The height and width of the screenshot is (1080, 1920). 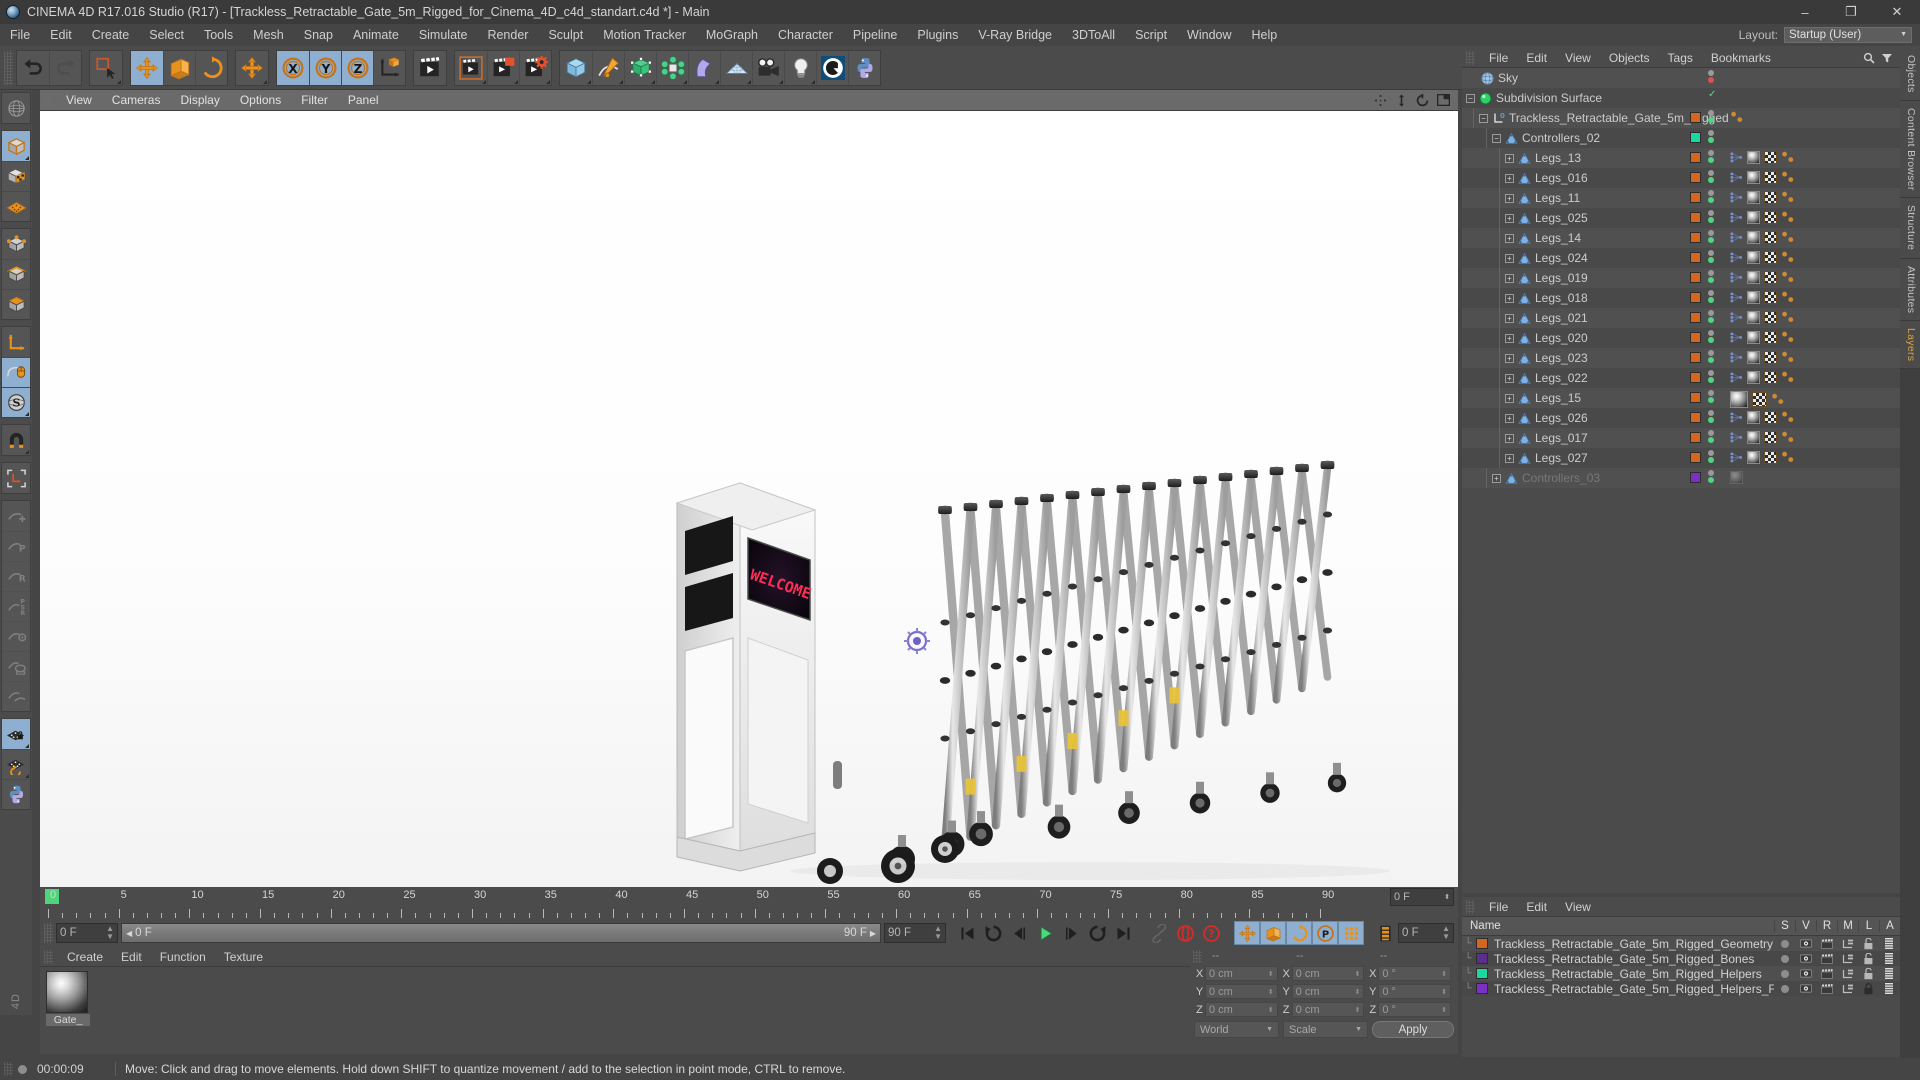 I want to click on coordinate-system-select: World ▼, so click(x=1236, y=1029).